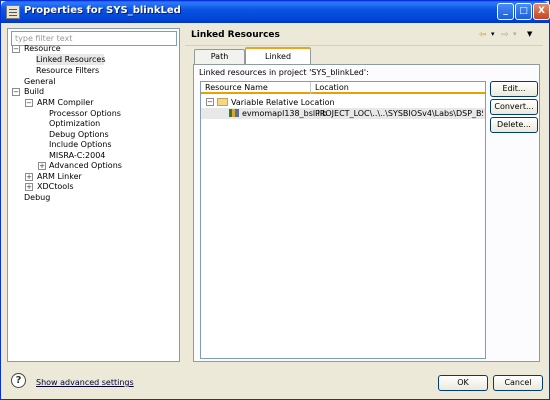  I want to click on column-location: Location, so click(398, 88).